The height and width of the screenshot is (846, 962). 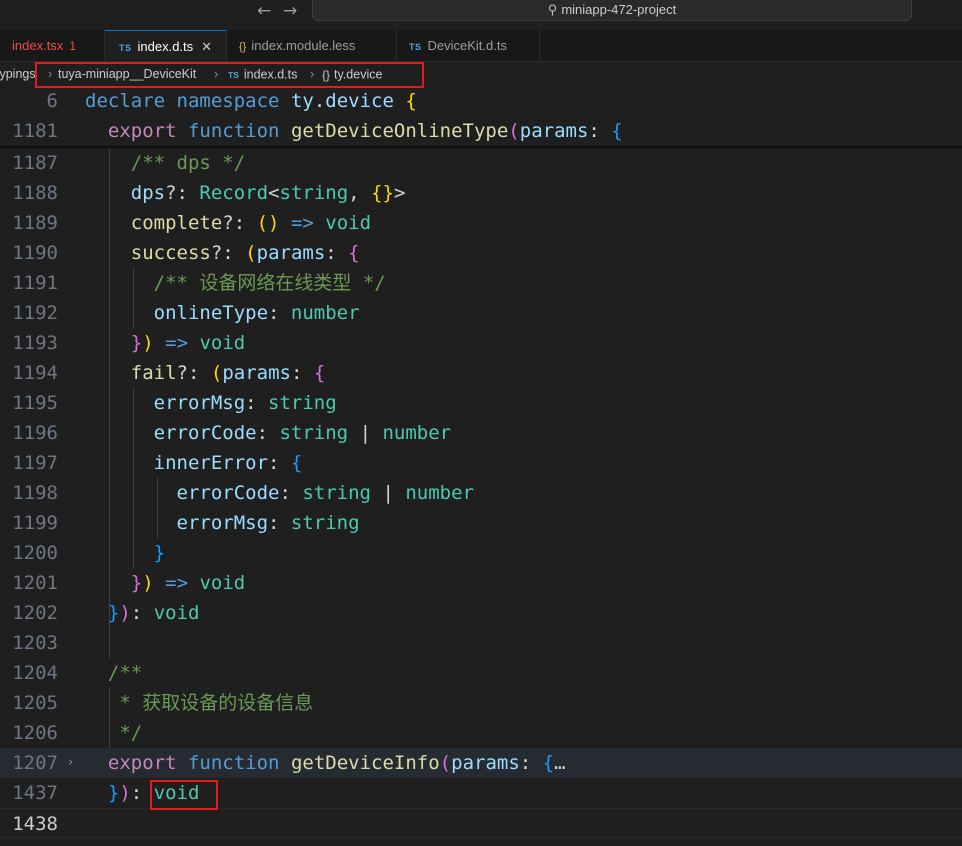 I want to click on line-number: 1189, so click(x=35, y=223).